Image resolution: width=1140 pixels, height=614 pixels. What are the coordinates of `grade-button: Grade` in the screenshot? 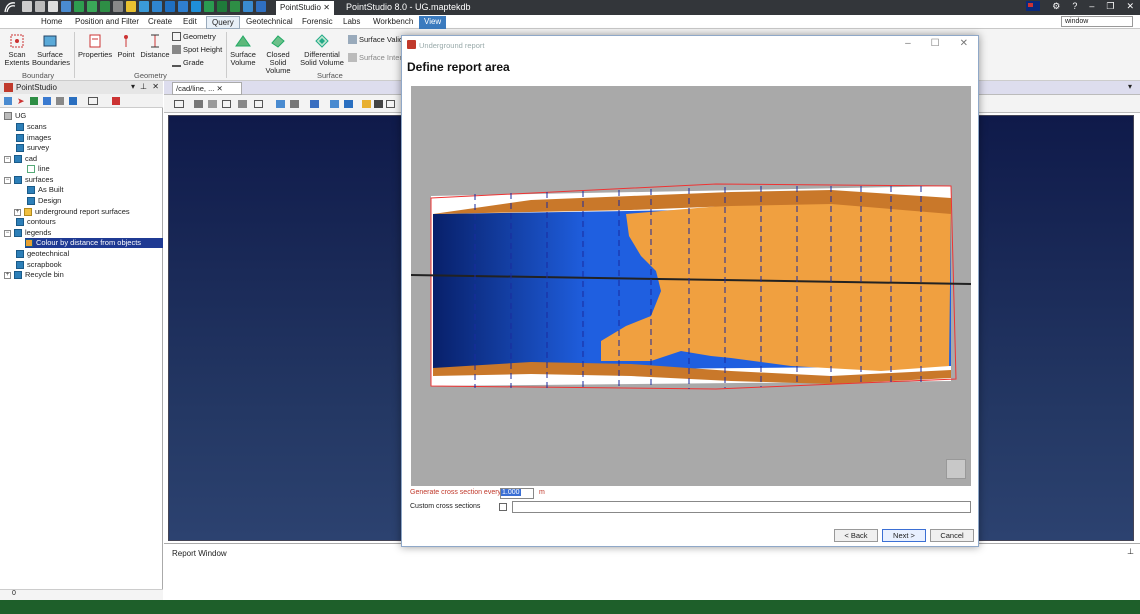 It's located at (188, 62).